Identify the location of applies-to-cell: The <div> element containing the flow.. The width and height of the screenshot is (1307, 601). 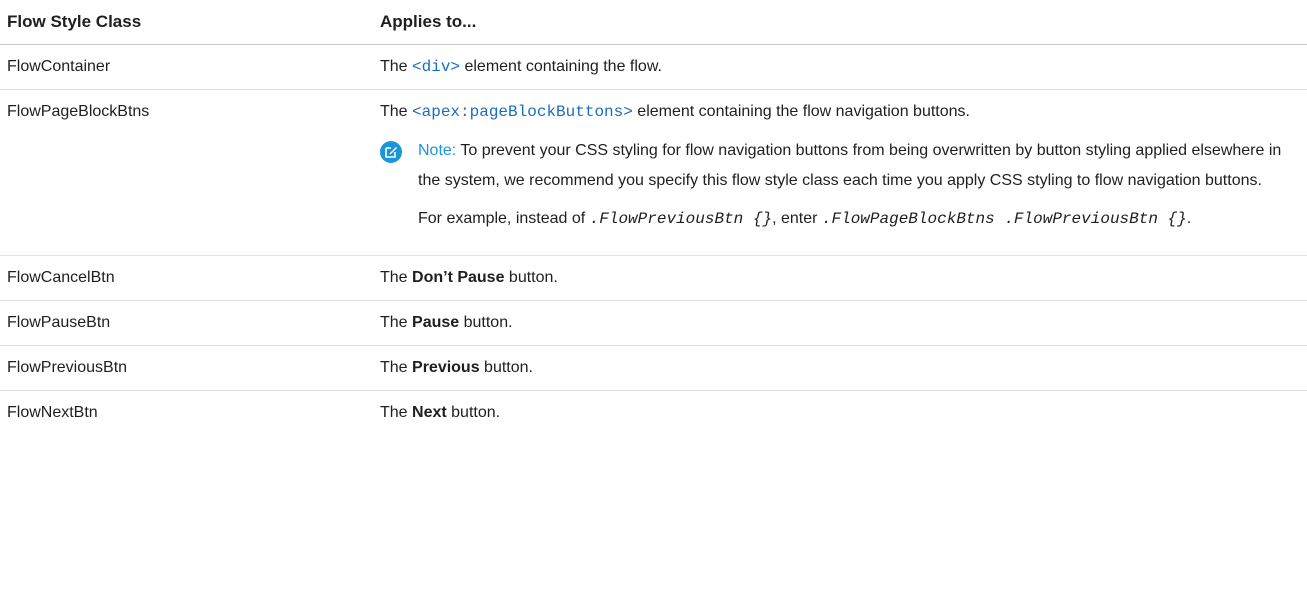
(843, 67).